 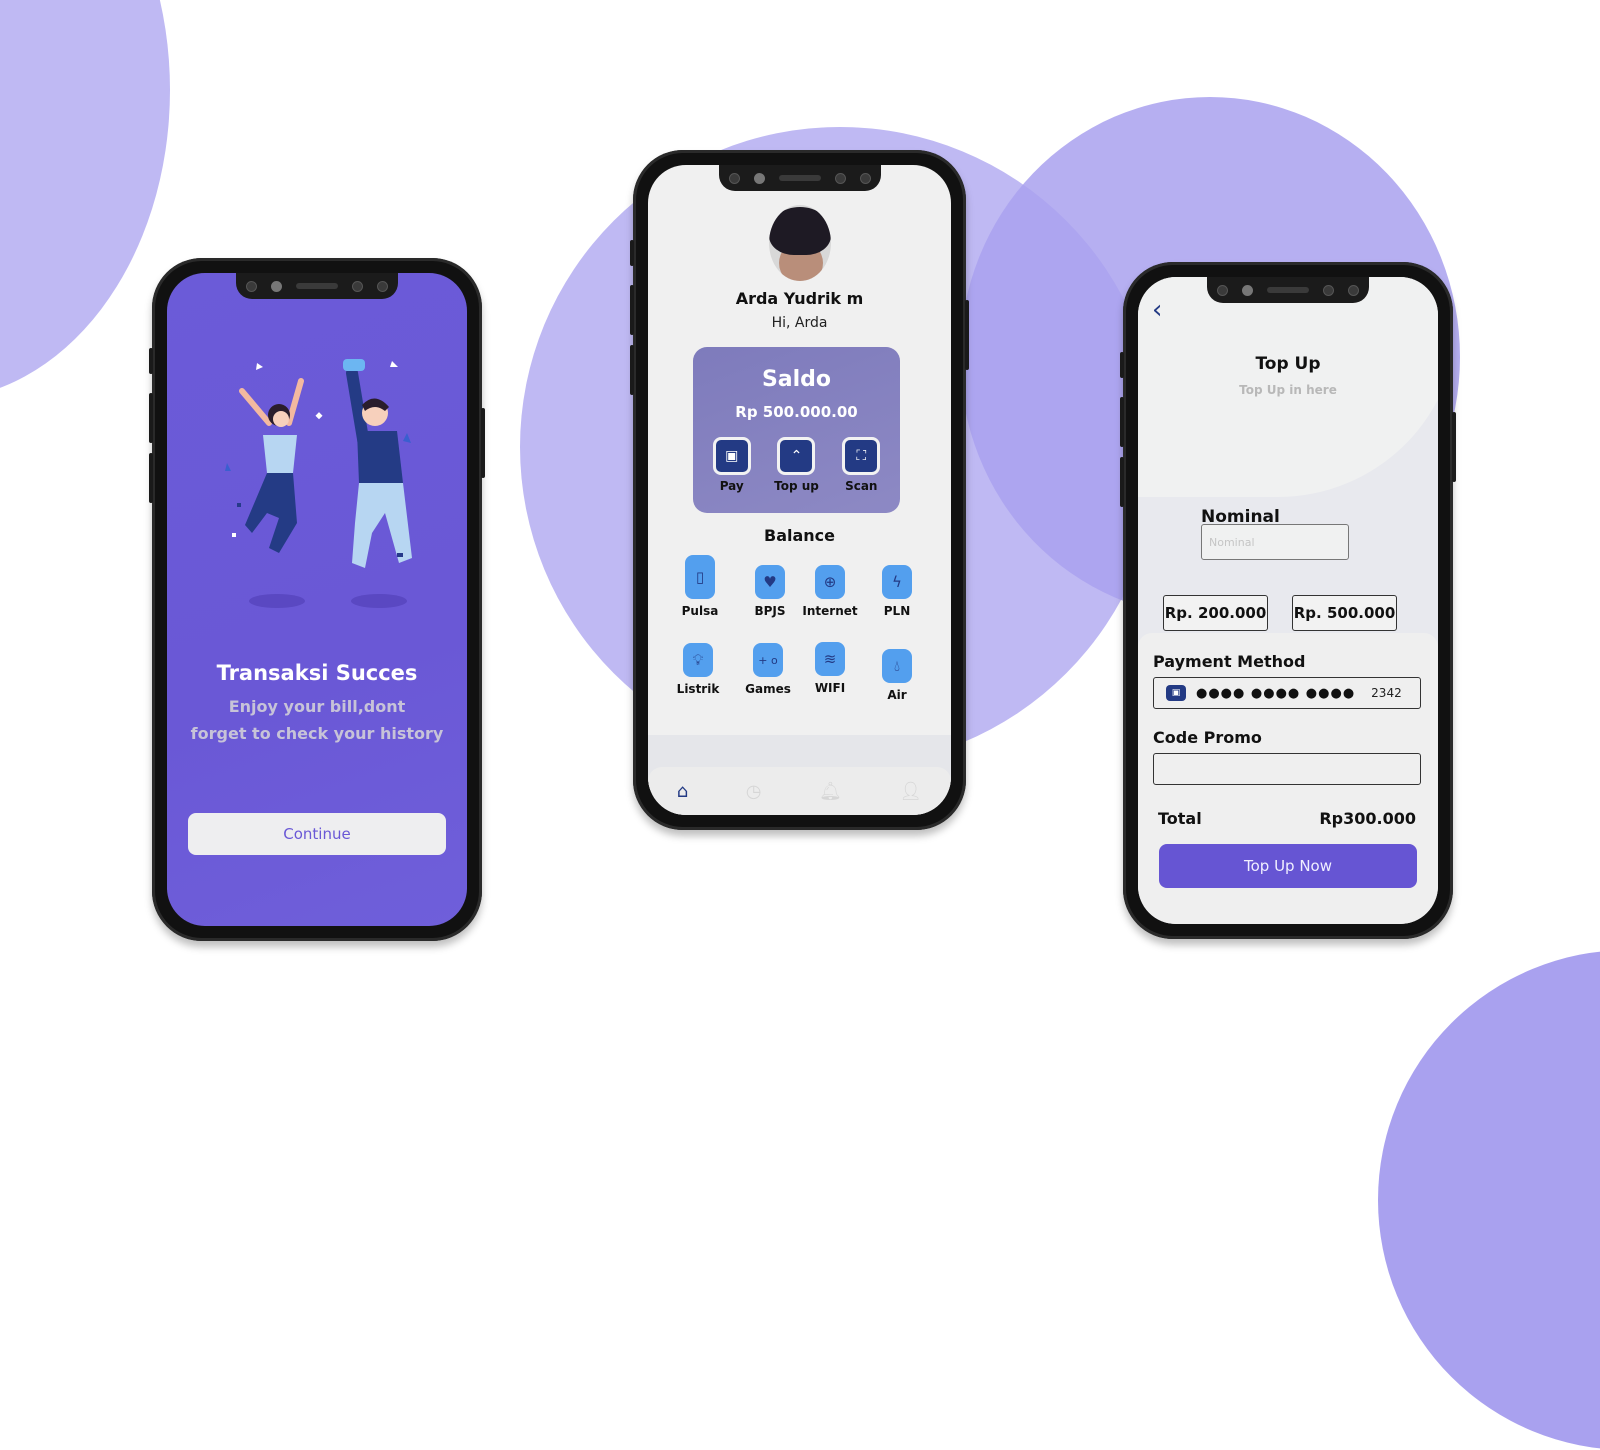 I want to click on celebration-illustration, so click(x=318, y=483).